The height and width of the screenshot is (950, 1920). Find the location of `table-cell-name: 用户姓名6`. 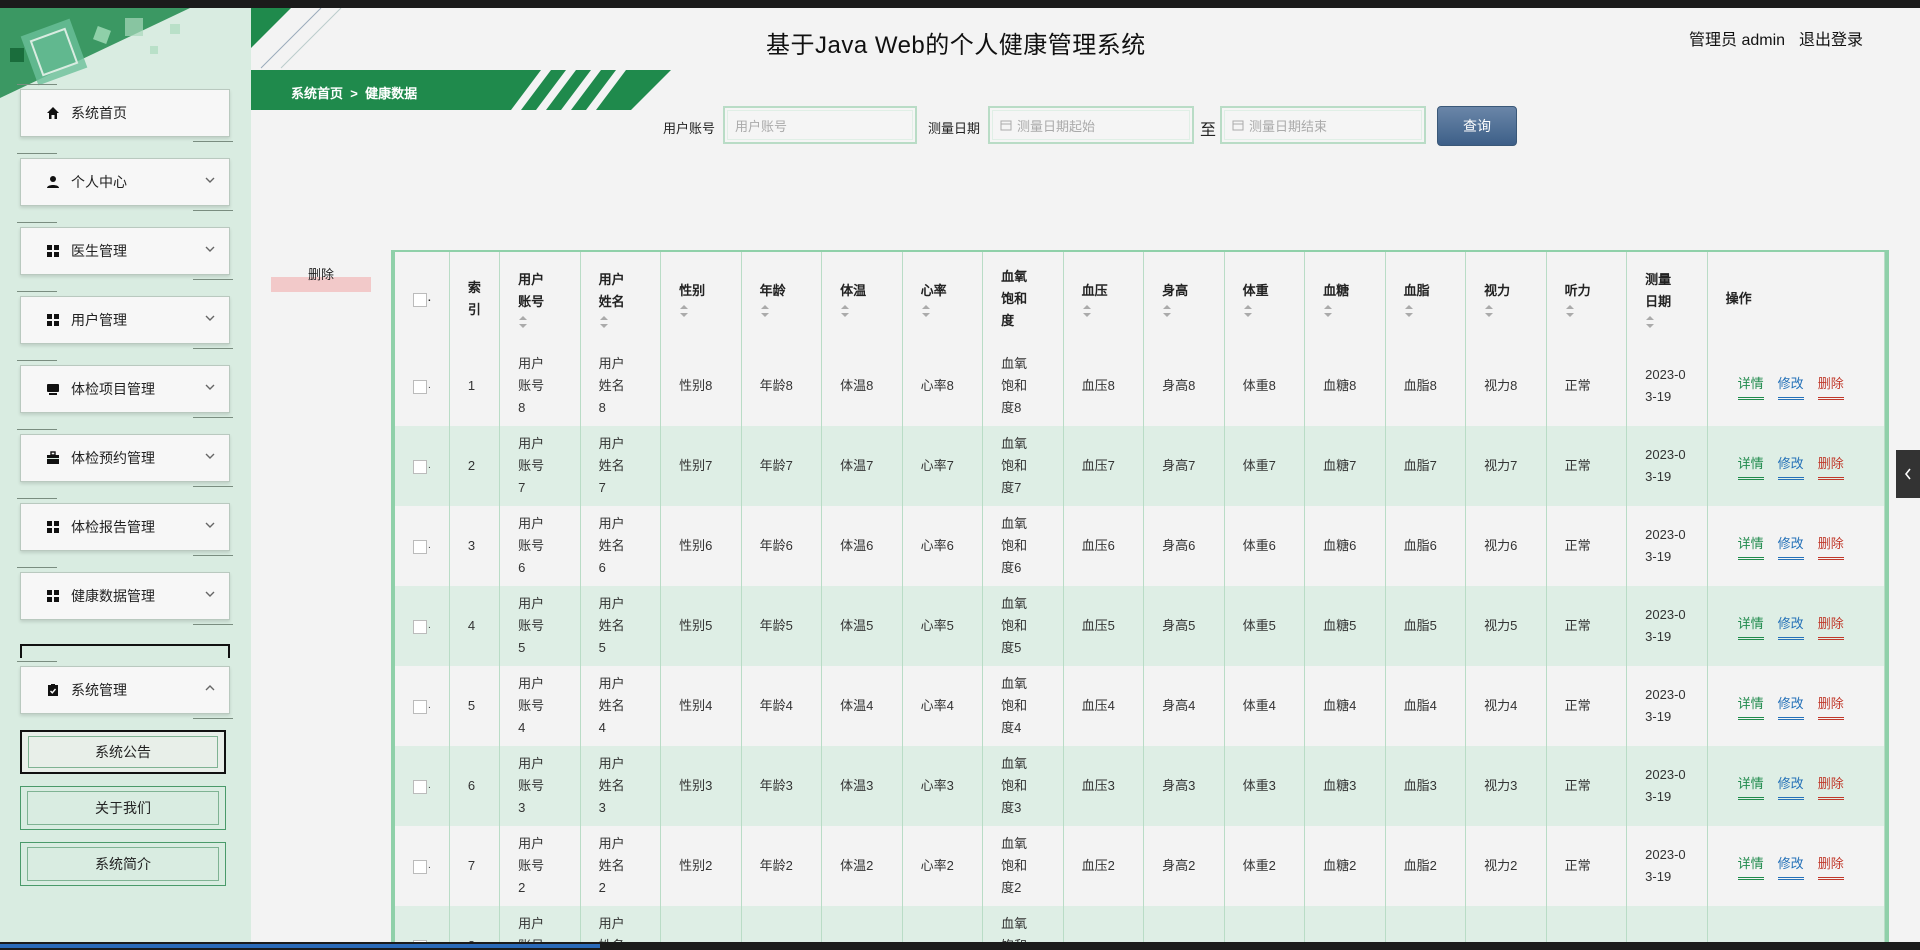

table-cell-name: 用户姓名6 is located at coordinates (621, 546).